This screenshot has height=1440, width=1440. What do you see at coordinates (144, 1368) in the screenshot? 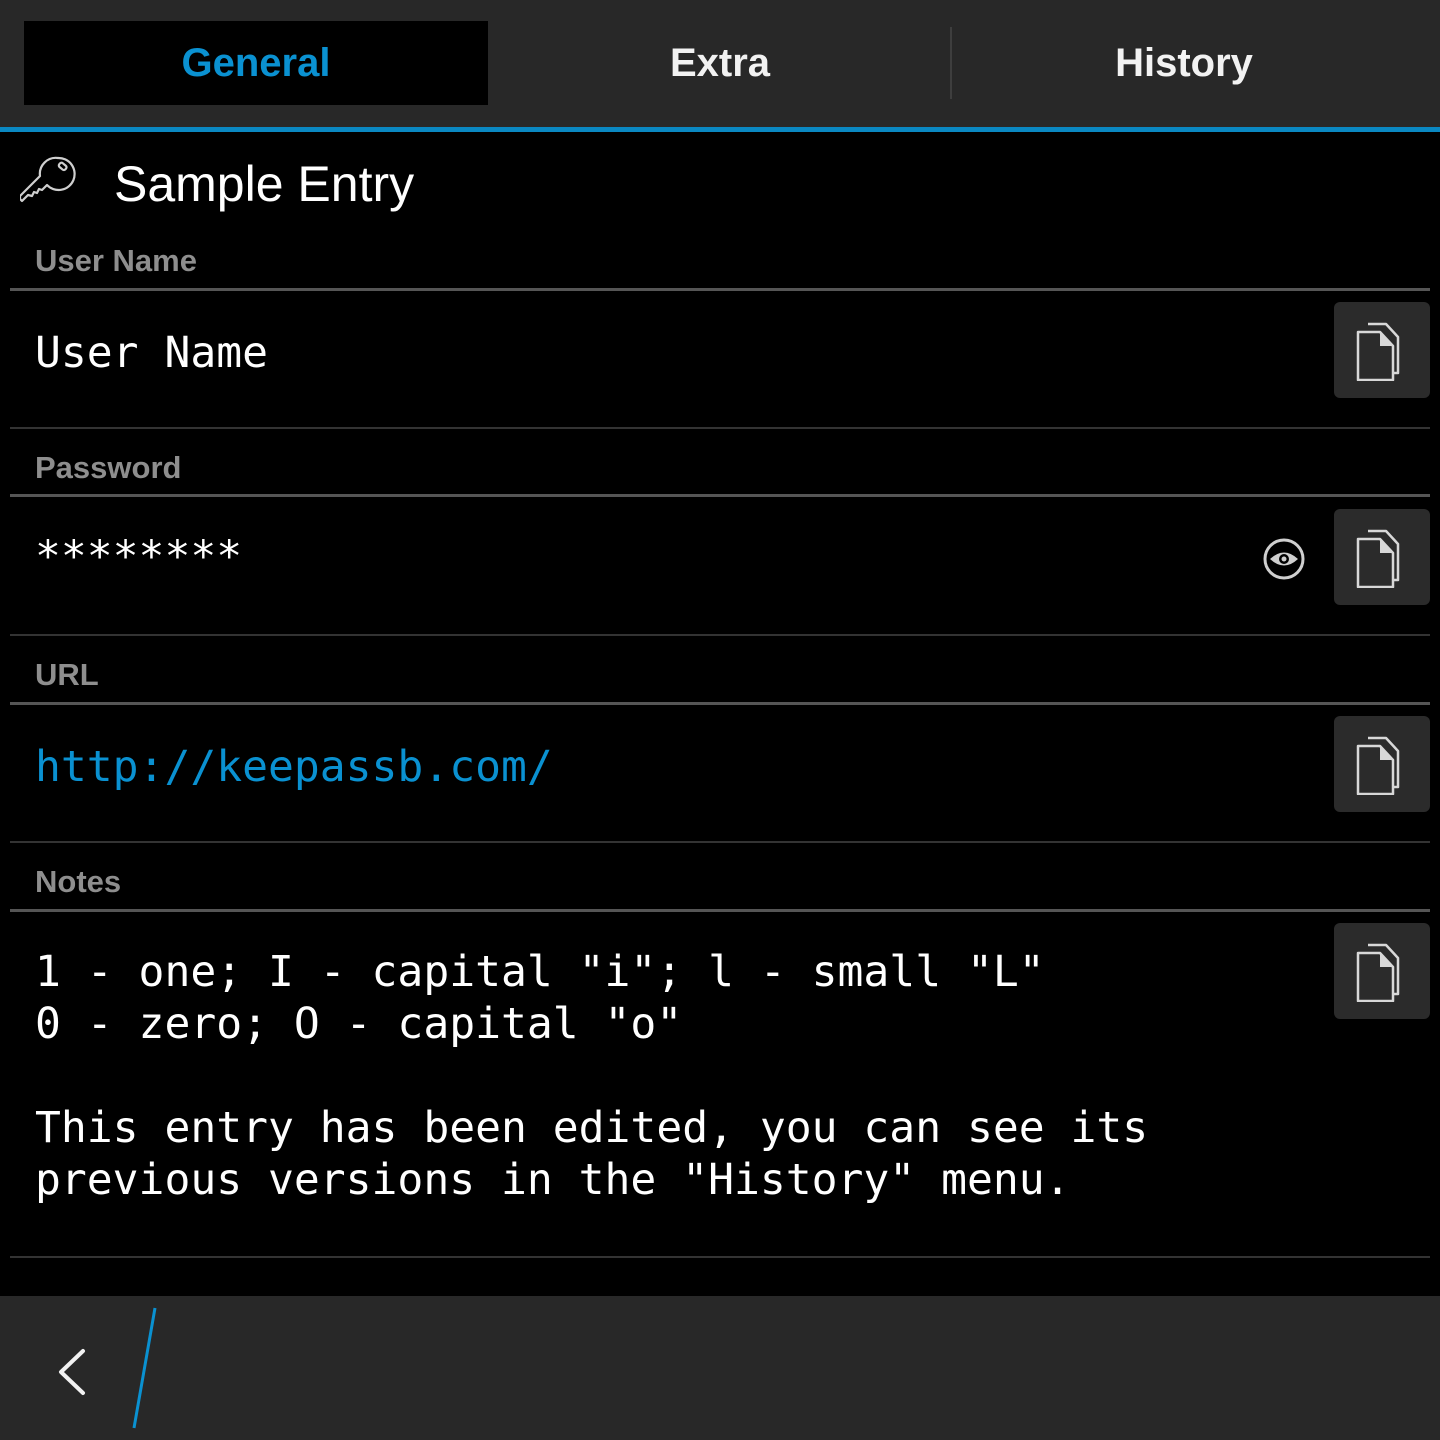
I see `action-bar-divider` at bounding box center [144, 1368].